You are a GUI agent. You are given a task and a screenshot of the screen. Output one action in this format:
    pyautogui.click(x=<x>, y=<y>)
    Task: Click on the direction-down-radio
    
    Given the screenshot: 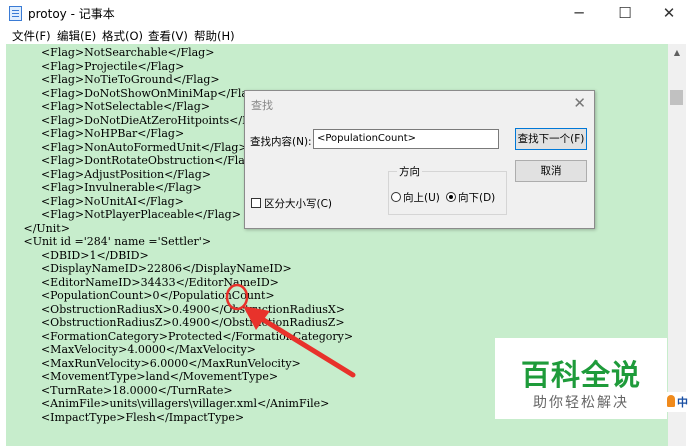 What is the action you would take?
    pyautogui.click(x=451, y=197)
    